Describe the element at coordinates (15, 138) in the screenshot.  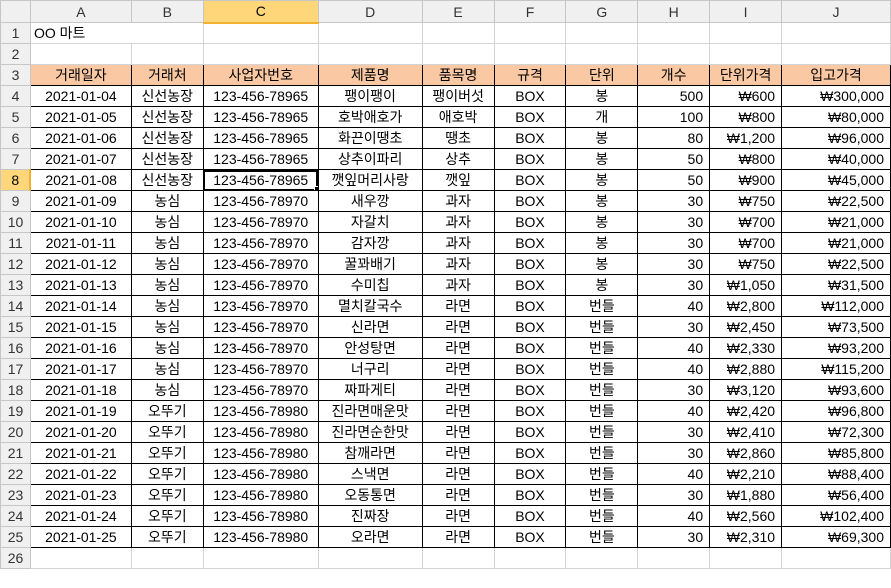
I see `row-header: 6` at that location.